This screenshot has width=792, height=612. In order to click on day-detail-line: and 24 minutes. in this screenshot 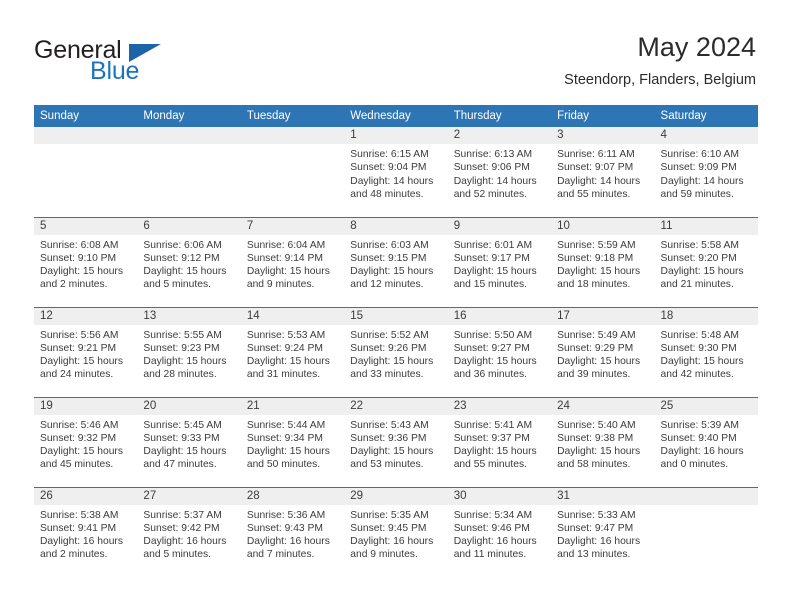, I will do `click(77, 375)`.